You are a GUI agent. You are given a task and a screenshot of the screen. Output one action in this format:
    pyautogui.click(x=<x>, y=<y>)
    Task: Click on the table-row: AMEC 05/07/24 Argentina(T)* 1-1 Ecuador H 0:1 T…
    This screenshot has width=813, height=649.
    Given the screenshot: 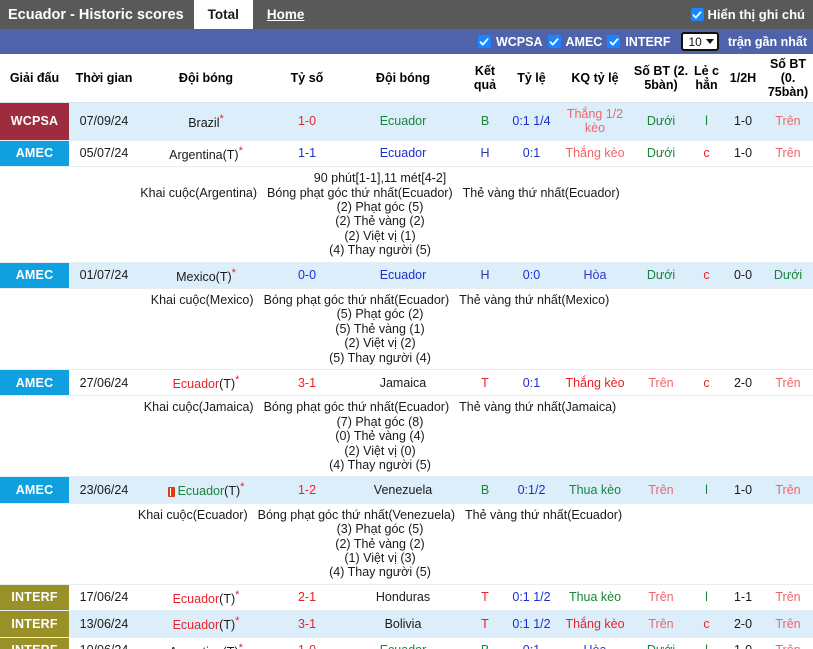 What is the action you would take?
    pyautogui.click(x=406, y=154)
    